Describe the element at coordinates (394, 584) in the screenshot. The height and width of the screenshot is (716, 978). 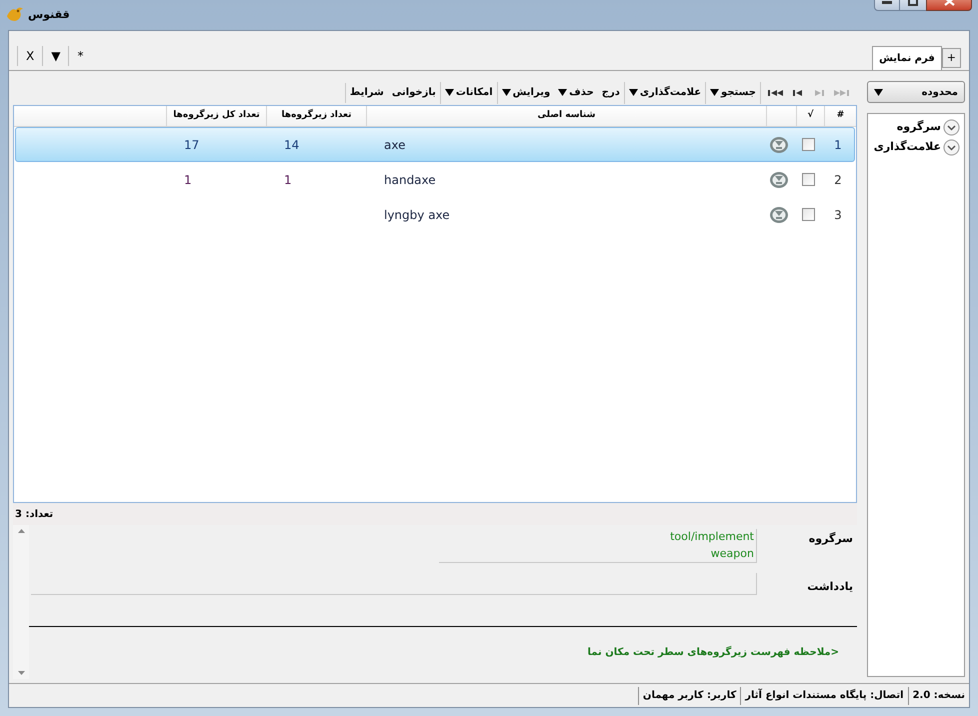
I see `note-field` at that location.